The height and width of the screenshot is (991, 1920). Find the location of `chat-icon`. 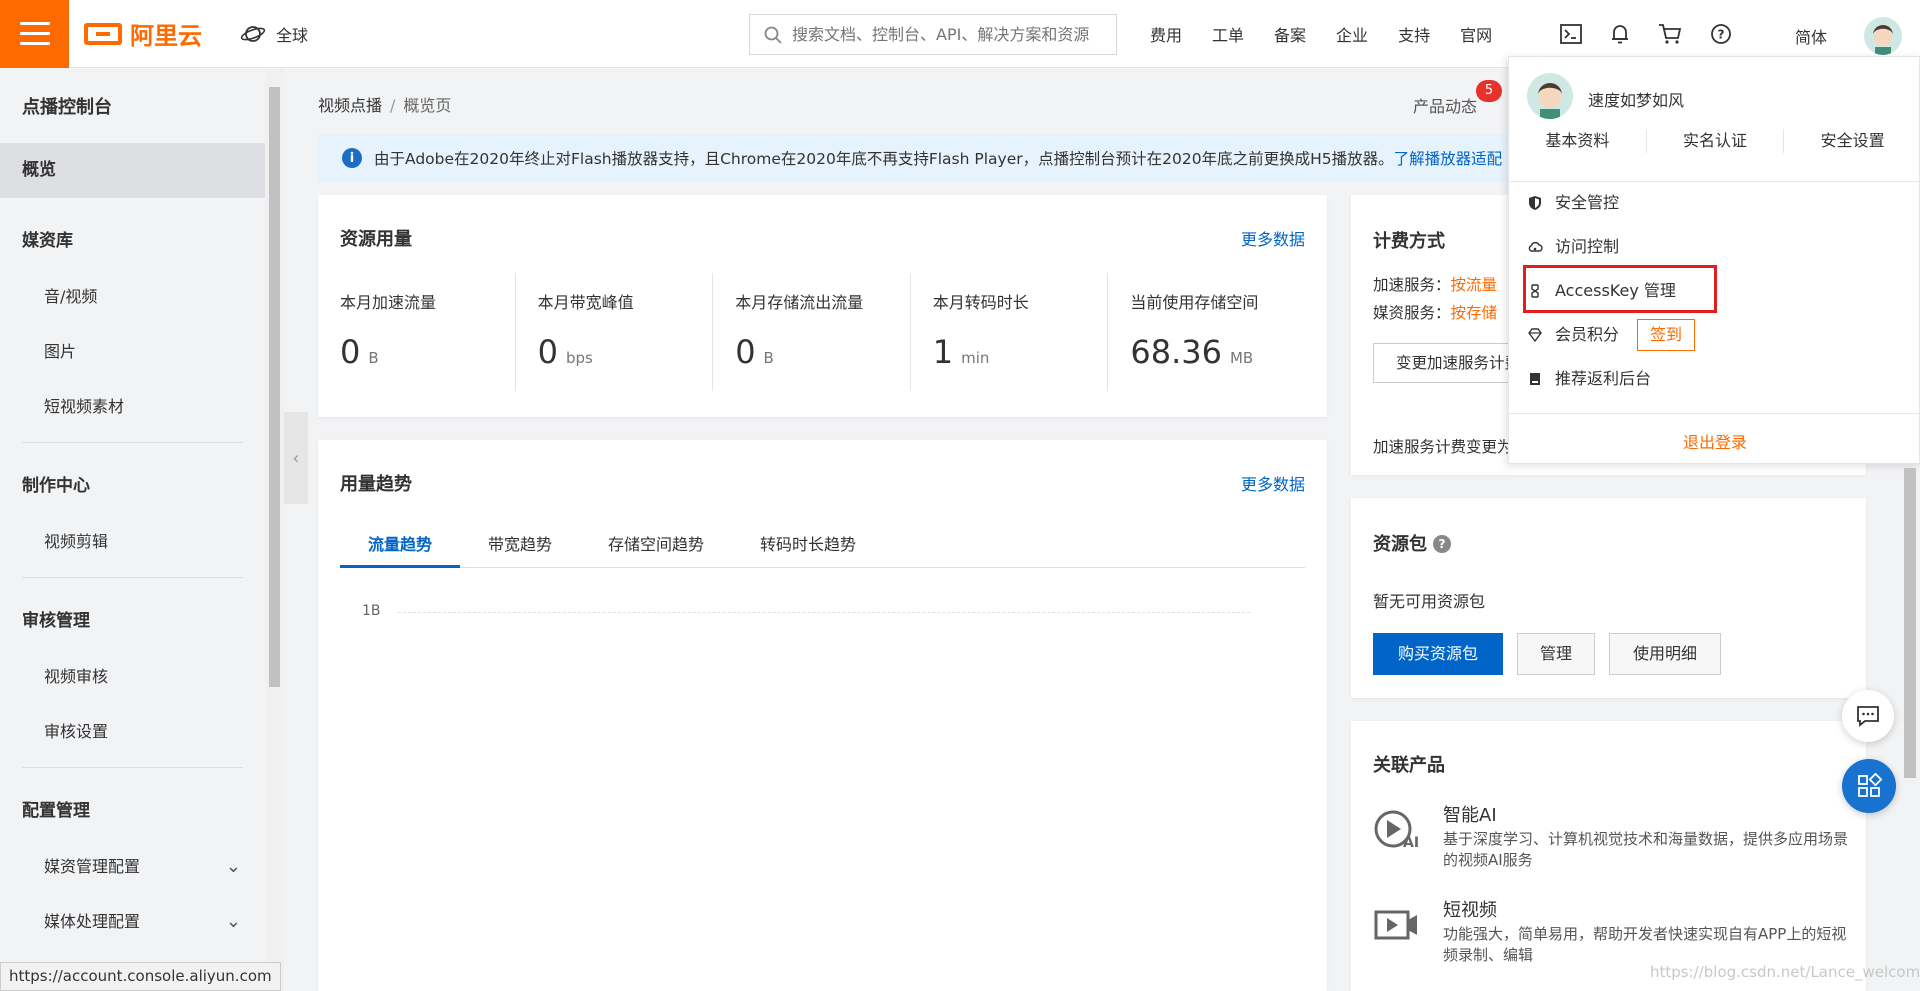

chat-icon is located at coordinates (1868, 716).